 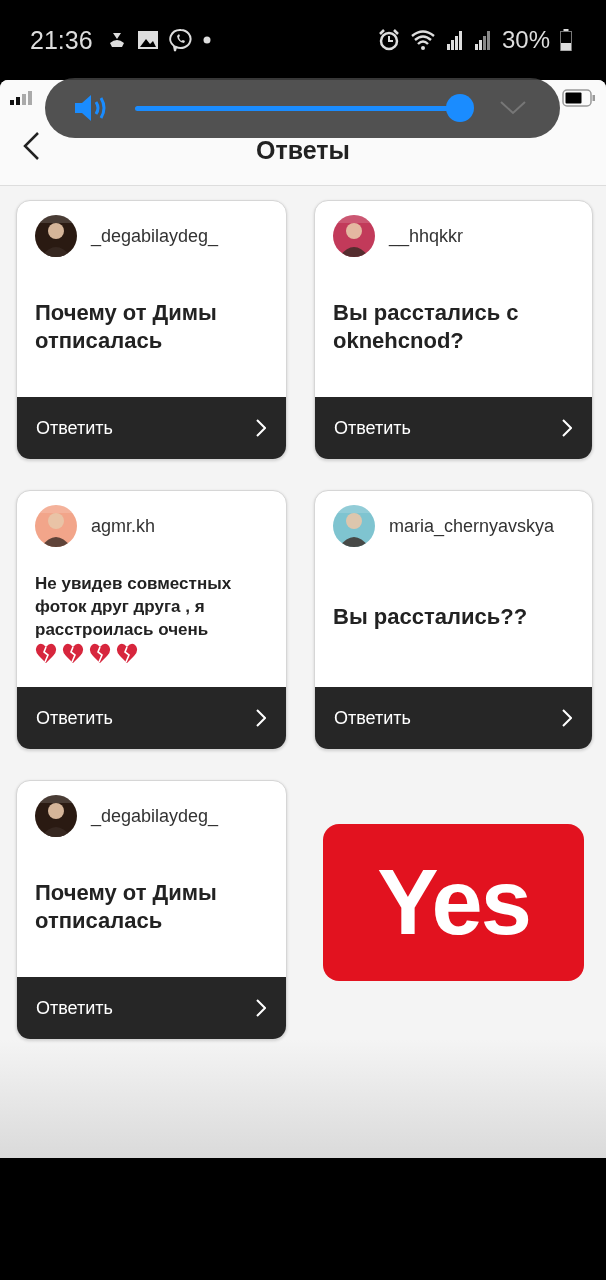 I want to click on battery-percent: 30%, so click(x=525, y=40).